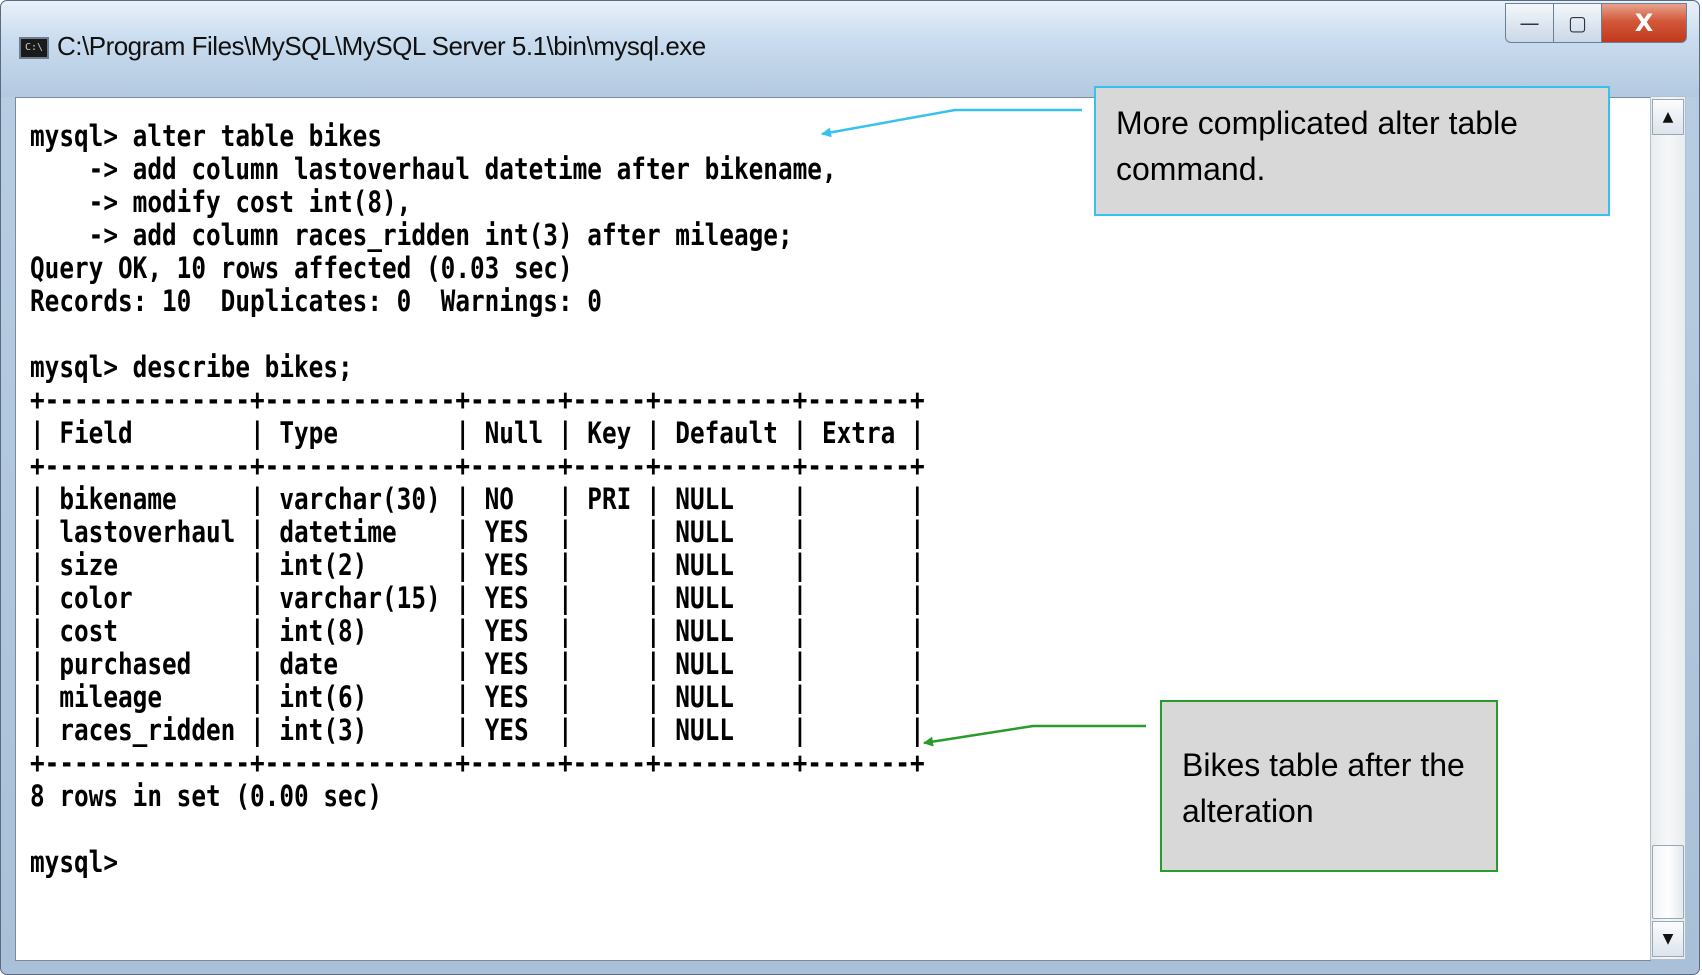 This screenshot has height=975, width=1702. I want to click on table-row: | size | int(2) | YES | | NULL | |, so click(477, 565).